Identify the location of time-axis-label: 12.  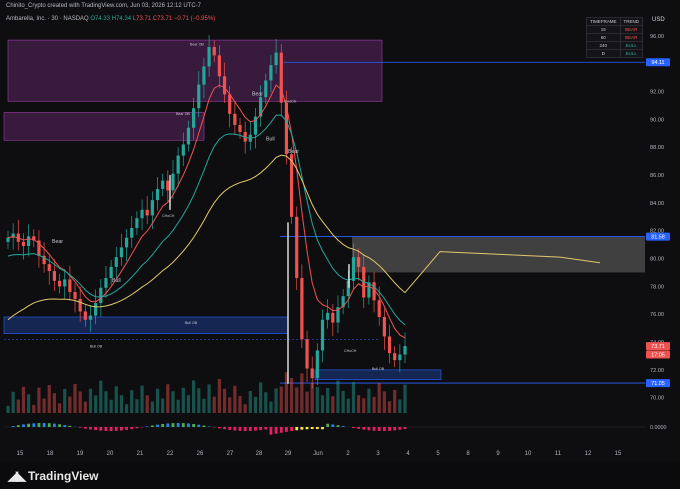
(588, 454).